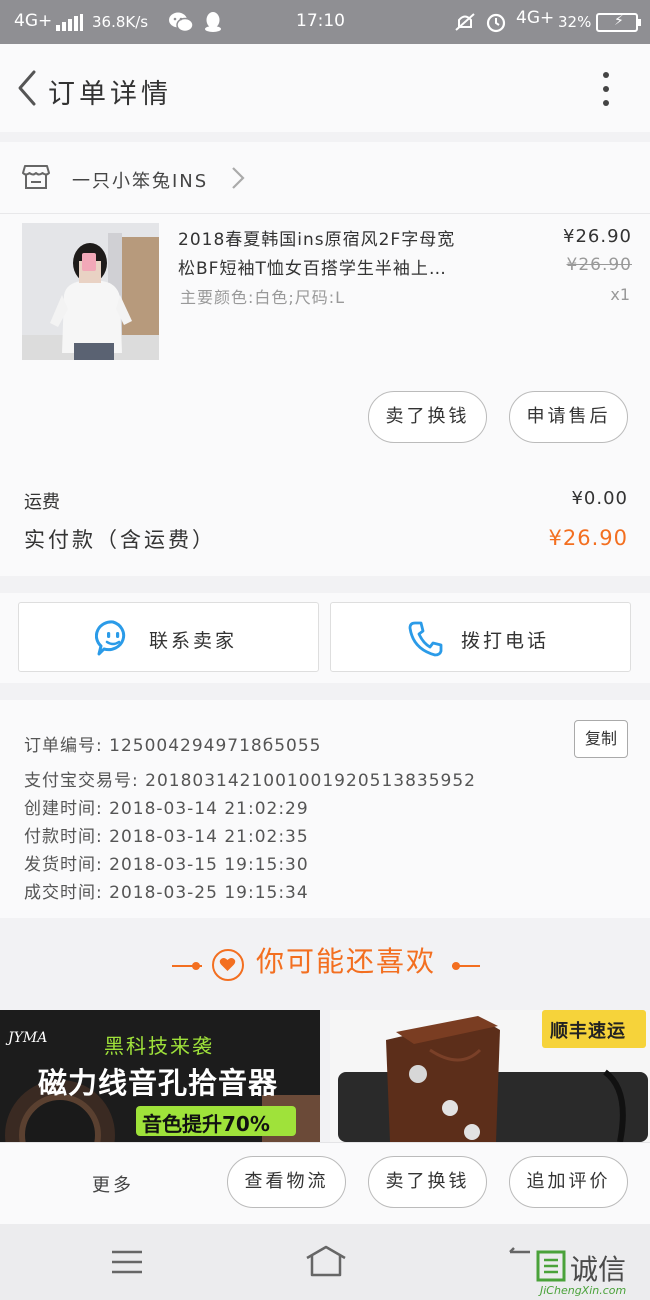 This screenshot has width=650, height=1300. What do you see at coordinates (325, 638) in the screenshot?
I see `contact-section: 联系卖家 拨打电话` at bounding box center [325, 638].